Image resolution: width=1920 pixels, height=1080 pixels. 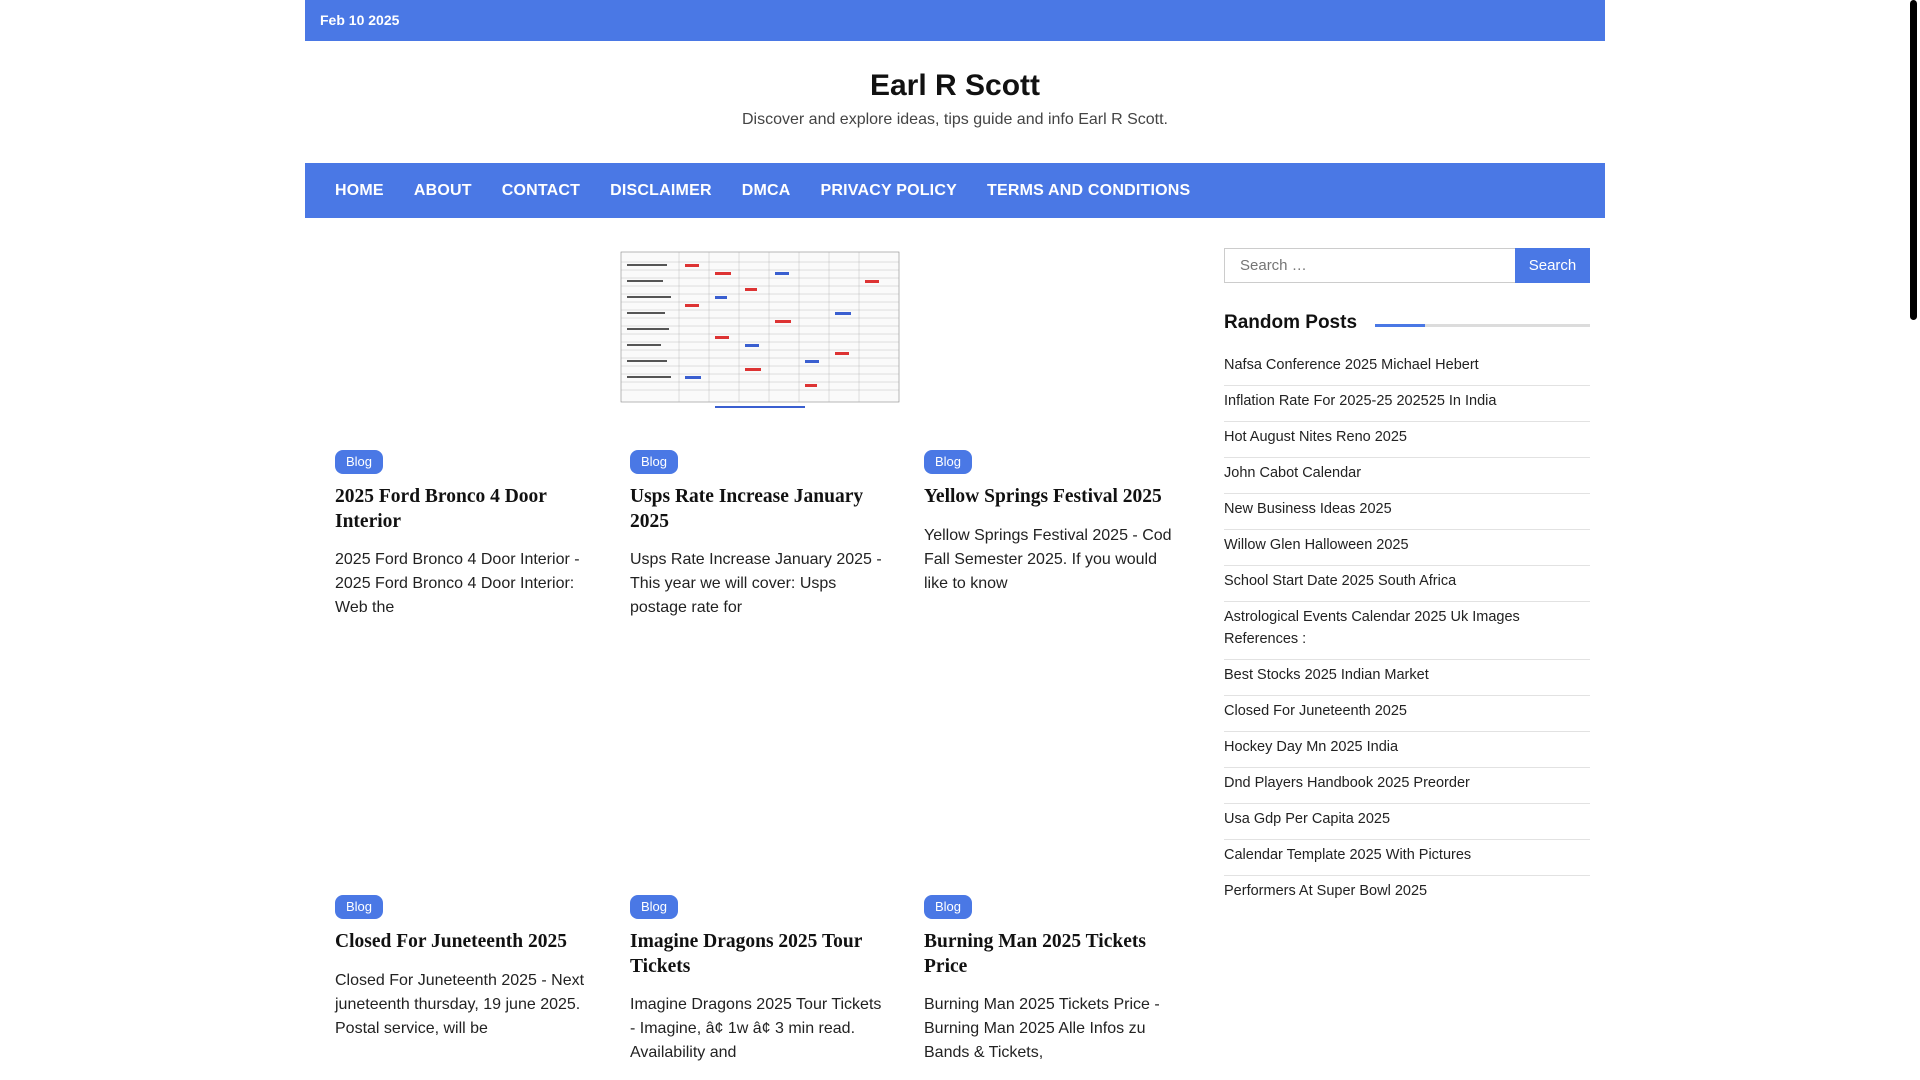 I want to click on post-title: 2025 Ford Bronco 4 Door Interior, so click(x=465, y=509).